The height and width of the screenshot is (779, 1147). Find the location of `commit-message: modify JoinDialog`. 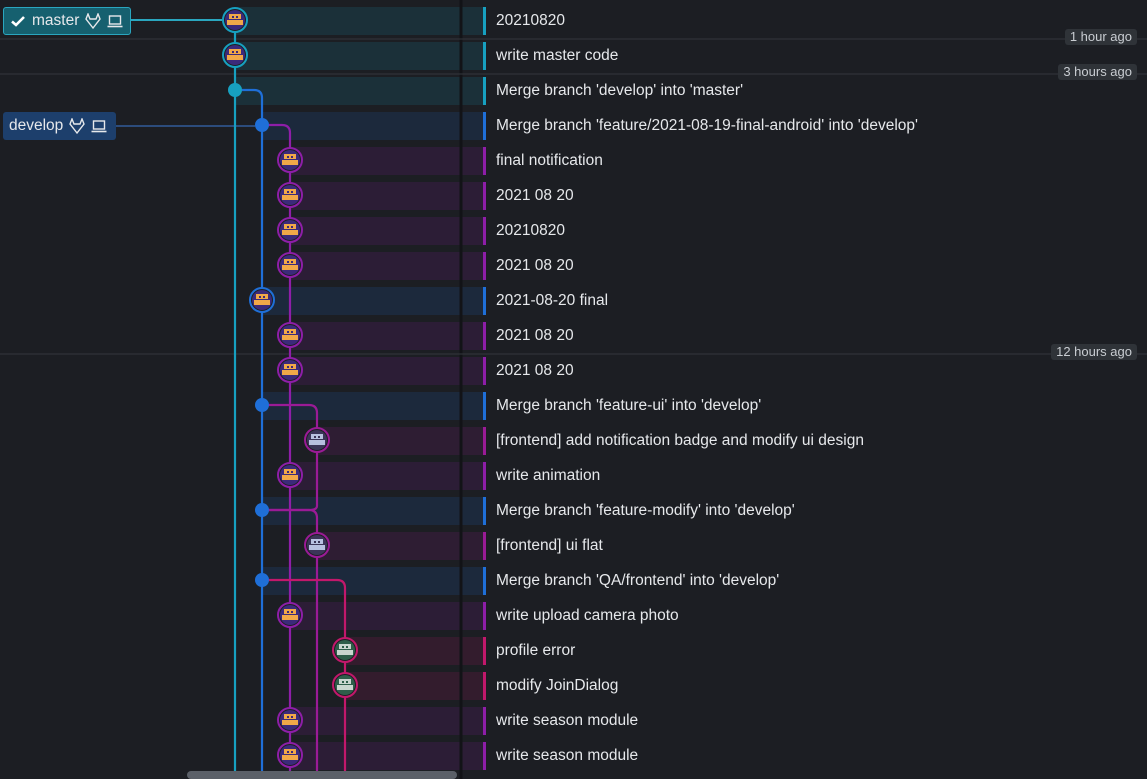

commit-message: modify JoinDialog is located at coordinates (557, 688).